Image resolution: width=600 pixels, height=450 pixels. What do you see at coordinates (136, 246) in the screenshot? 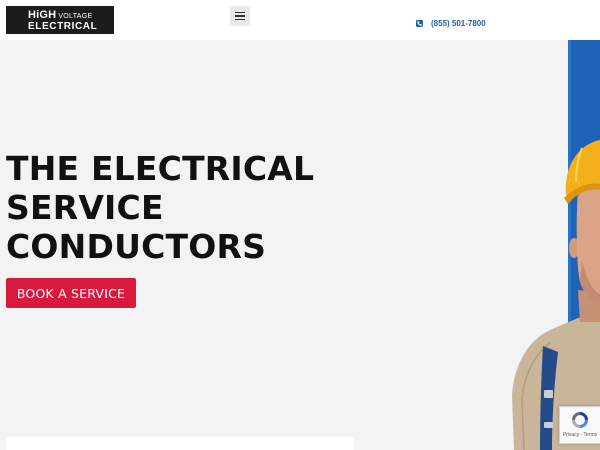
I see `hero-title-line: CONDUCTORS` at bounding box center [136, 246].